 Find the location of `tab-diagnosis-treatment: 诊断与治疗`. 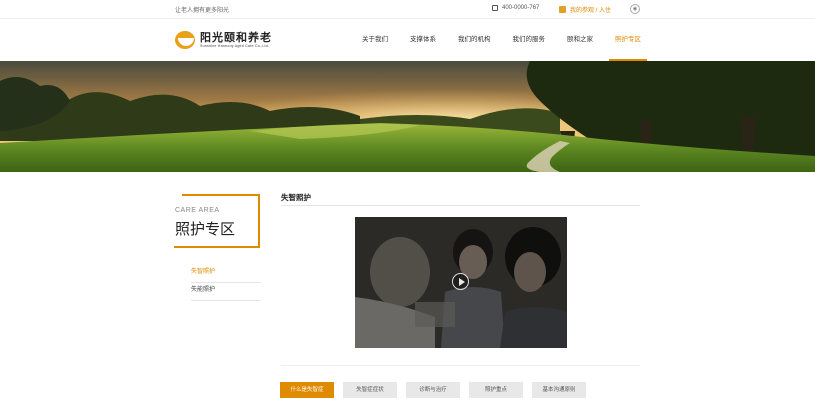

tab-diagnosis-treatment: 诊断与治疗 is located at coordinates (433, 390).